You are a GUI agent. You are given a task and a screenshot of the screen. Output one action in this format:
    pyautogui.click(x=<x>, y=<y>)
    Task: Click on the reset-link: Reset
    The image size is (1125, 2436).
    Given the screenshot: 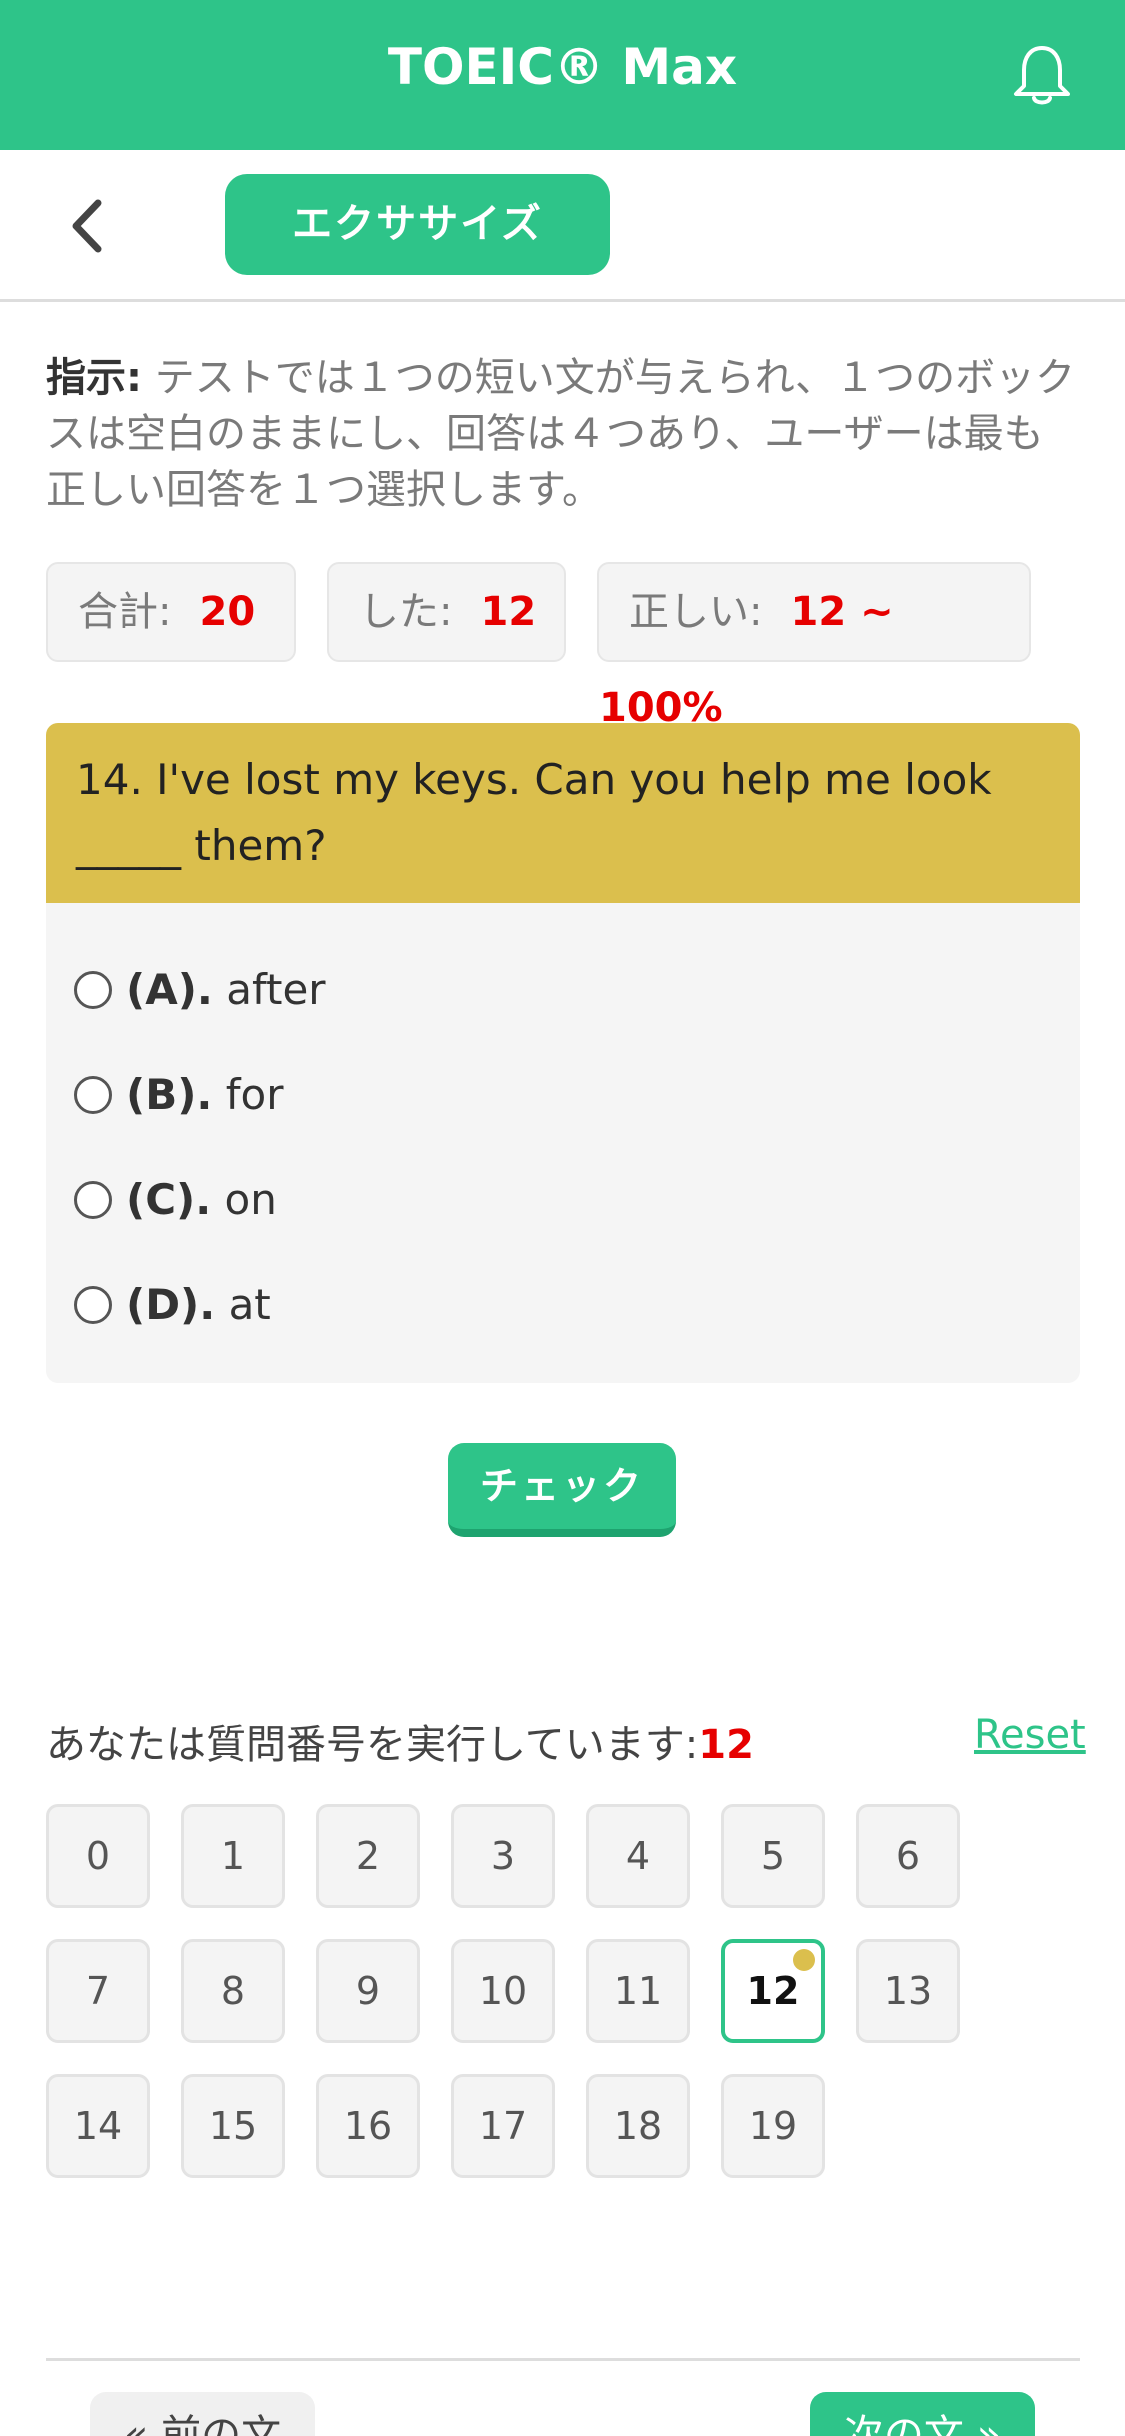 What is the action you would take?
    pyautogui.click(x=1030, y=1735)
    